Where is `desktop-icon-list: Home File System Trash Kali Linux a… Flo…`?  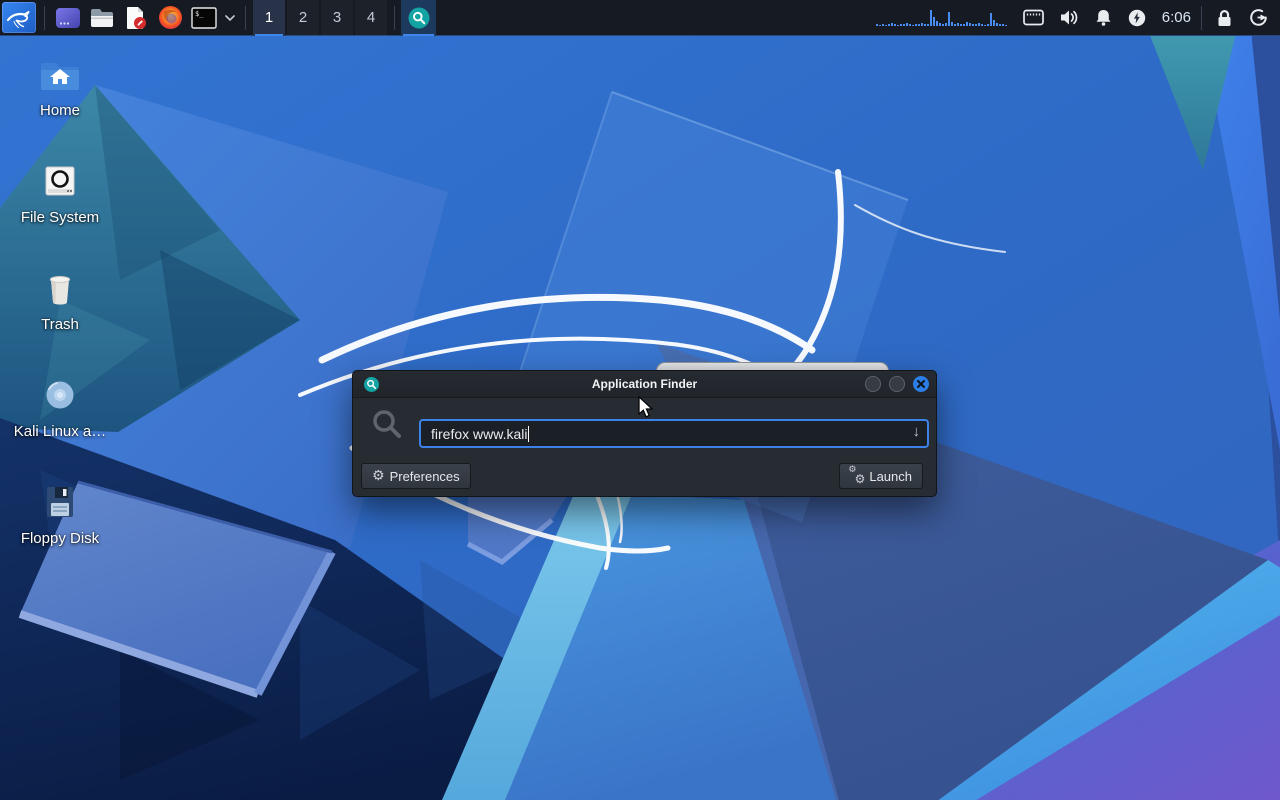 desktop-icon-list: Home File System Trash Kali Linux a… Flo… is located at coordinates (60, 317).